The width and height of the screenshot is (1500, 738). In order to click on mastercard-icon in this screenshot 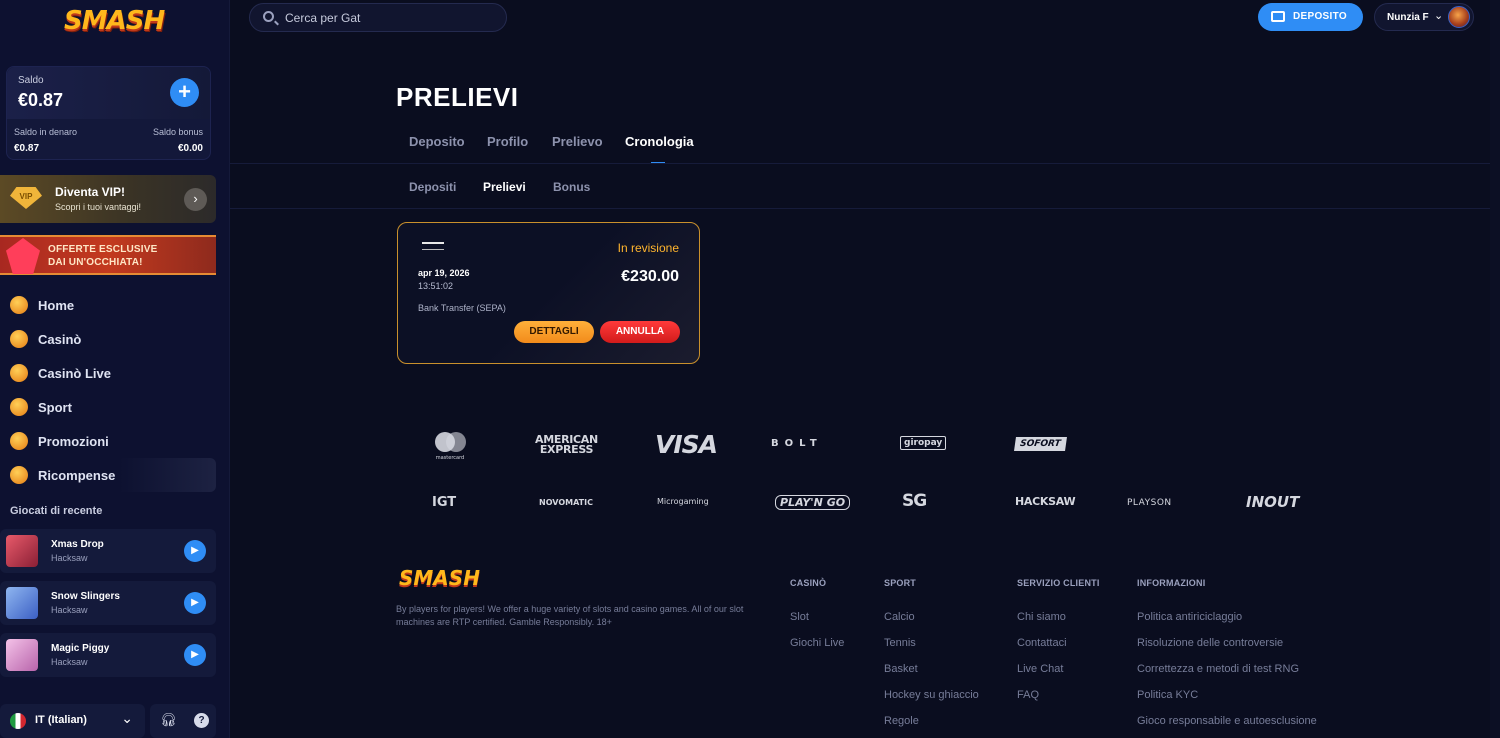, I will do `click(455, 442)`.